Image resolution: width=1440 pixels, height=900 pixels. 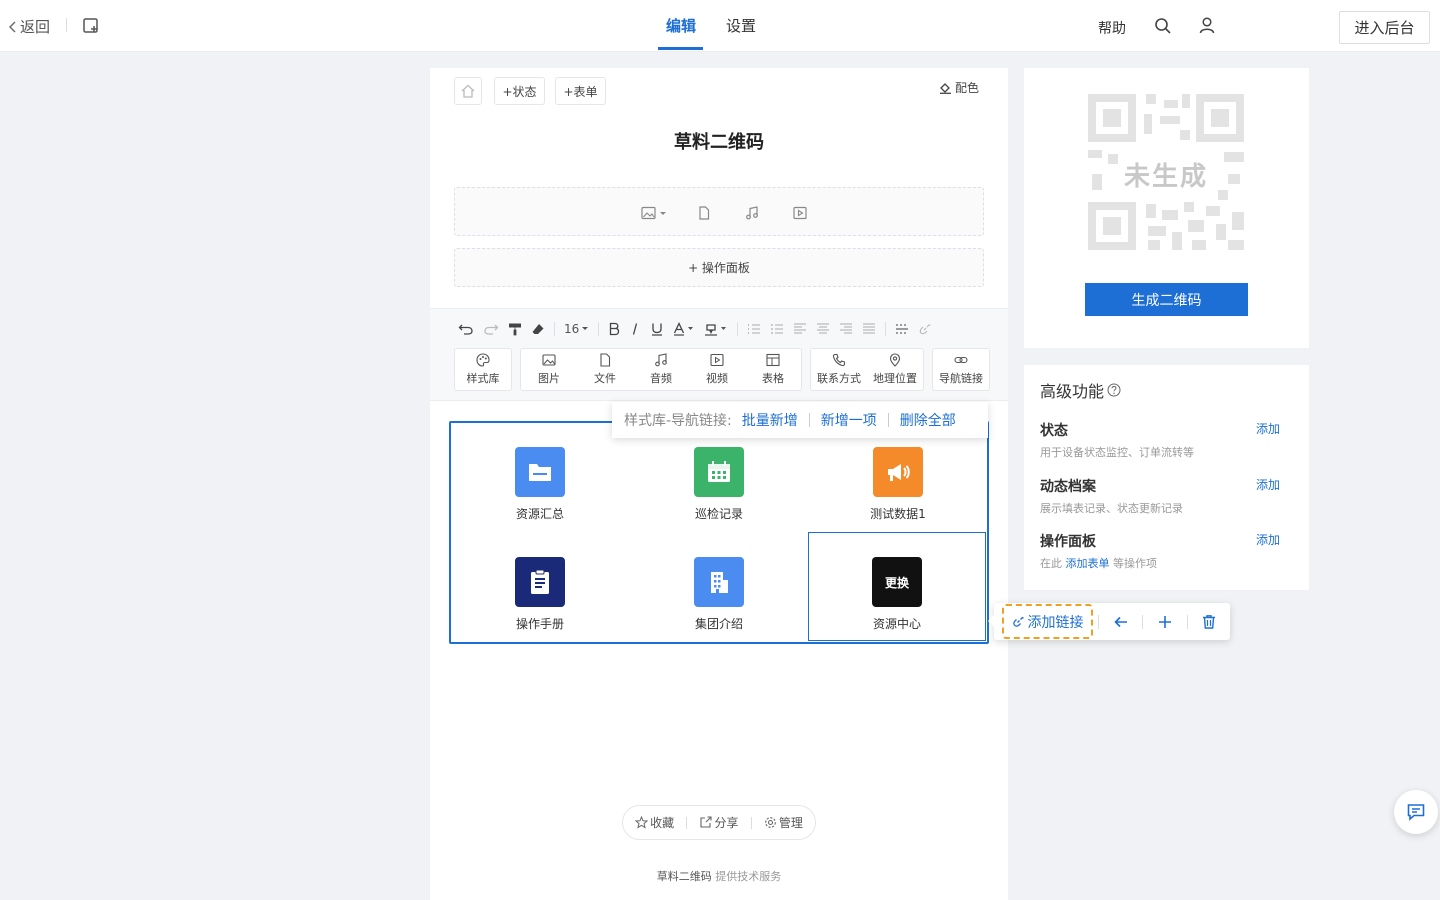 I want to click on insert-label: 图片, so click(x=549, y=378).